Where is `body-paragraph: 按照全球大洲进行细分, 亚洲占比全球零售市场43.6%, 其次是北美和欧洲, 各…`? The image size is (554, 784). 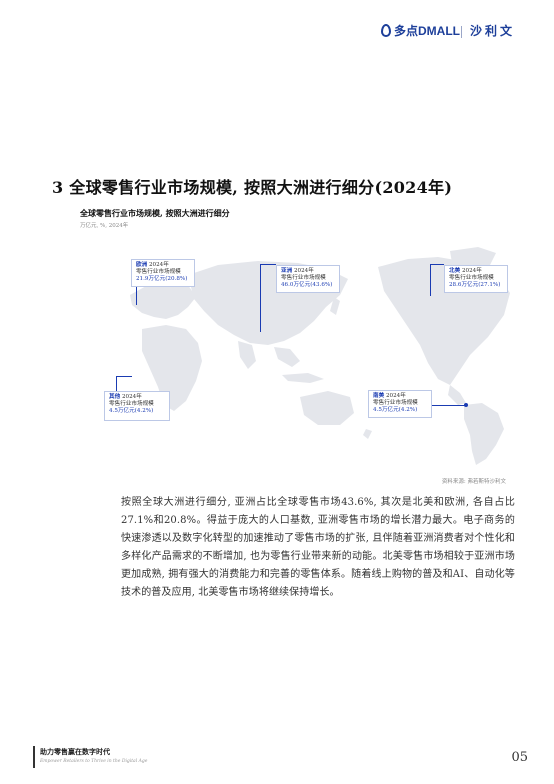 body-paragraph: 按照全球大洲进行细分, 亚洲占比全球零售市场43.6%, 其次是北美和欧洲, 各… is located at coordinates (318, 547).